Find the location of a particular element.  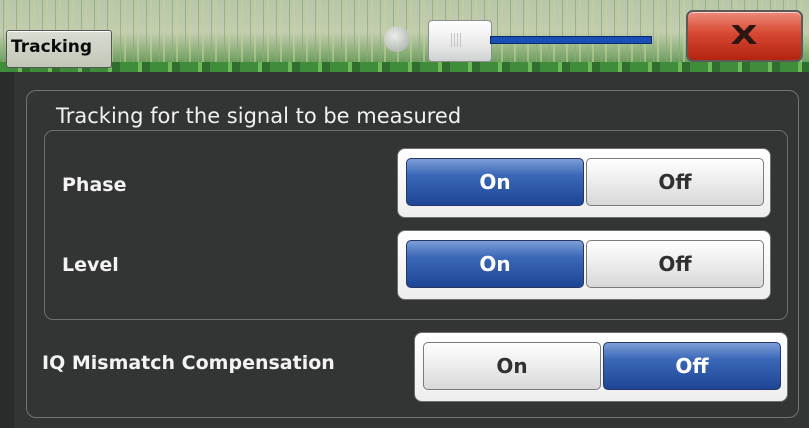

group-title: Tracking for the signal to be measured is located at coordinates (259, 116).